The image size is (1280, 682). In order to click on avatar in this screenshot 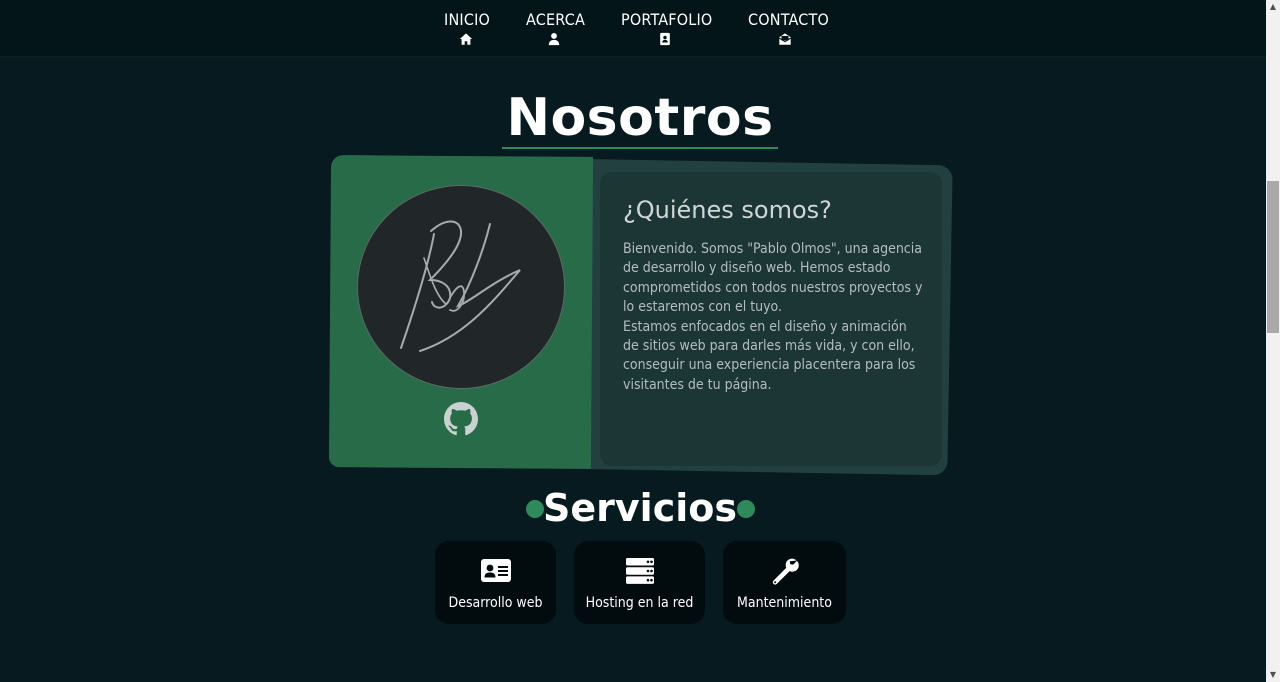, I will do `click(461, 287)`.